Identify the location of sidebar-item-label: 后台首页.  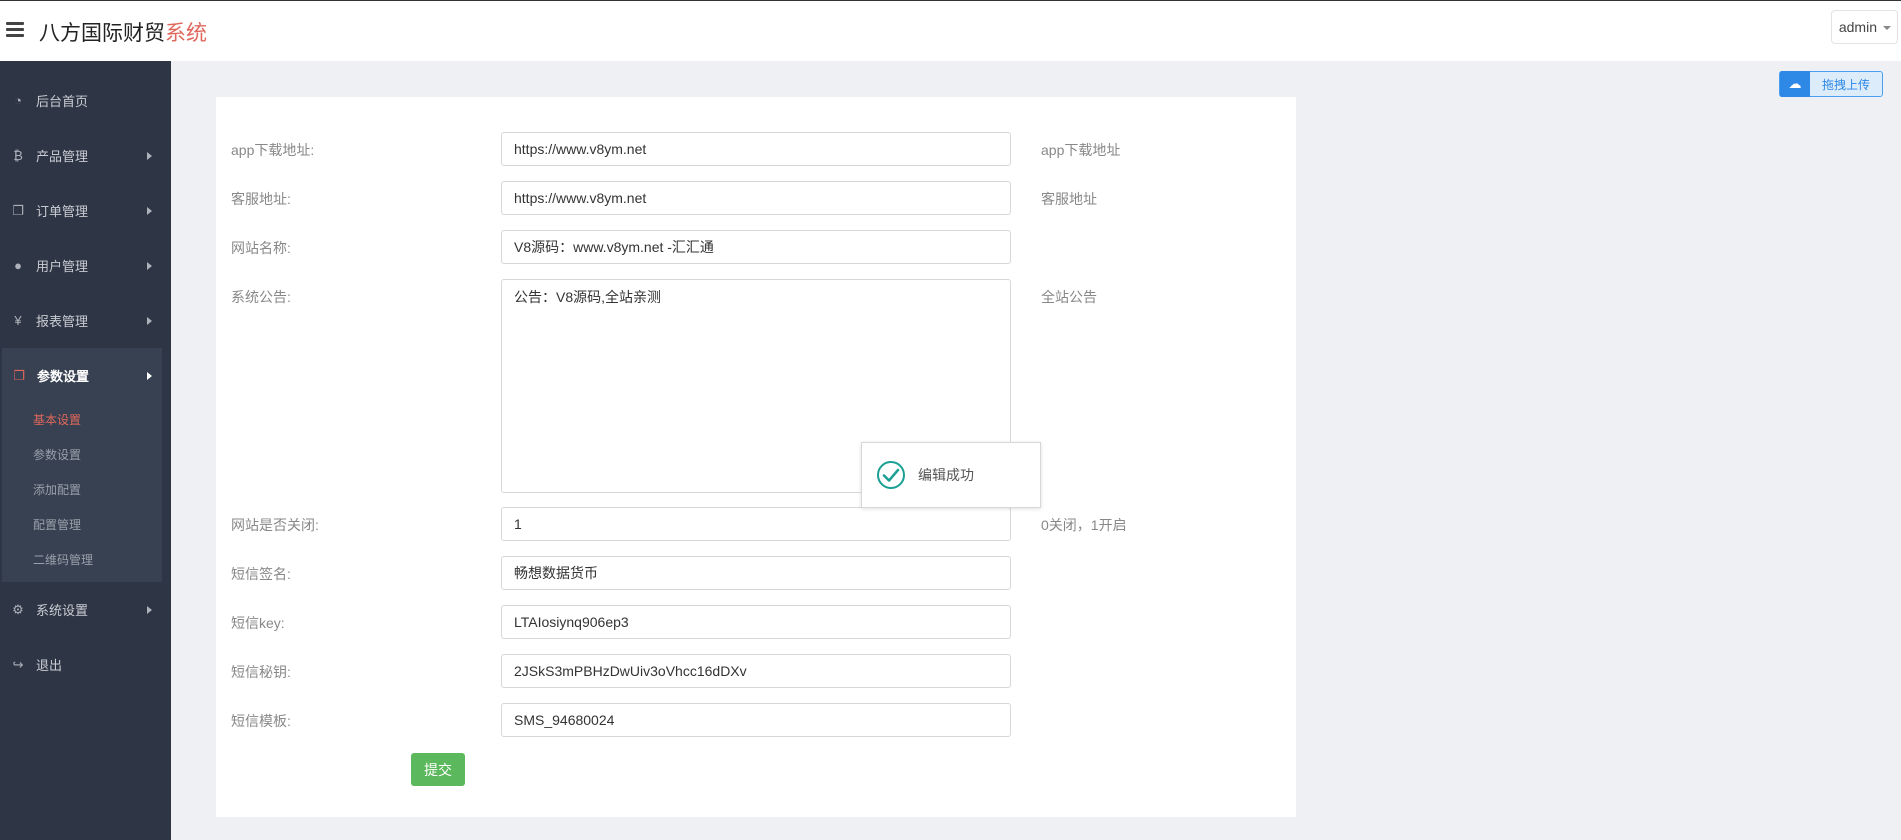
(62, 101).